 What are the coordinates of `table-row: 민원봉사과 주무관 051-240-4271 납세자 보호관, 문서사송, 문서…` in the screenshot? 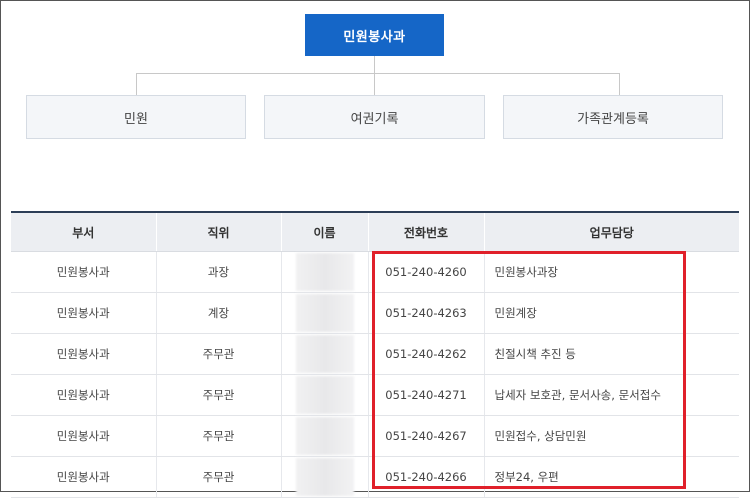 It's located at (375, 395).